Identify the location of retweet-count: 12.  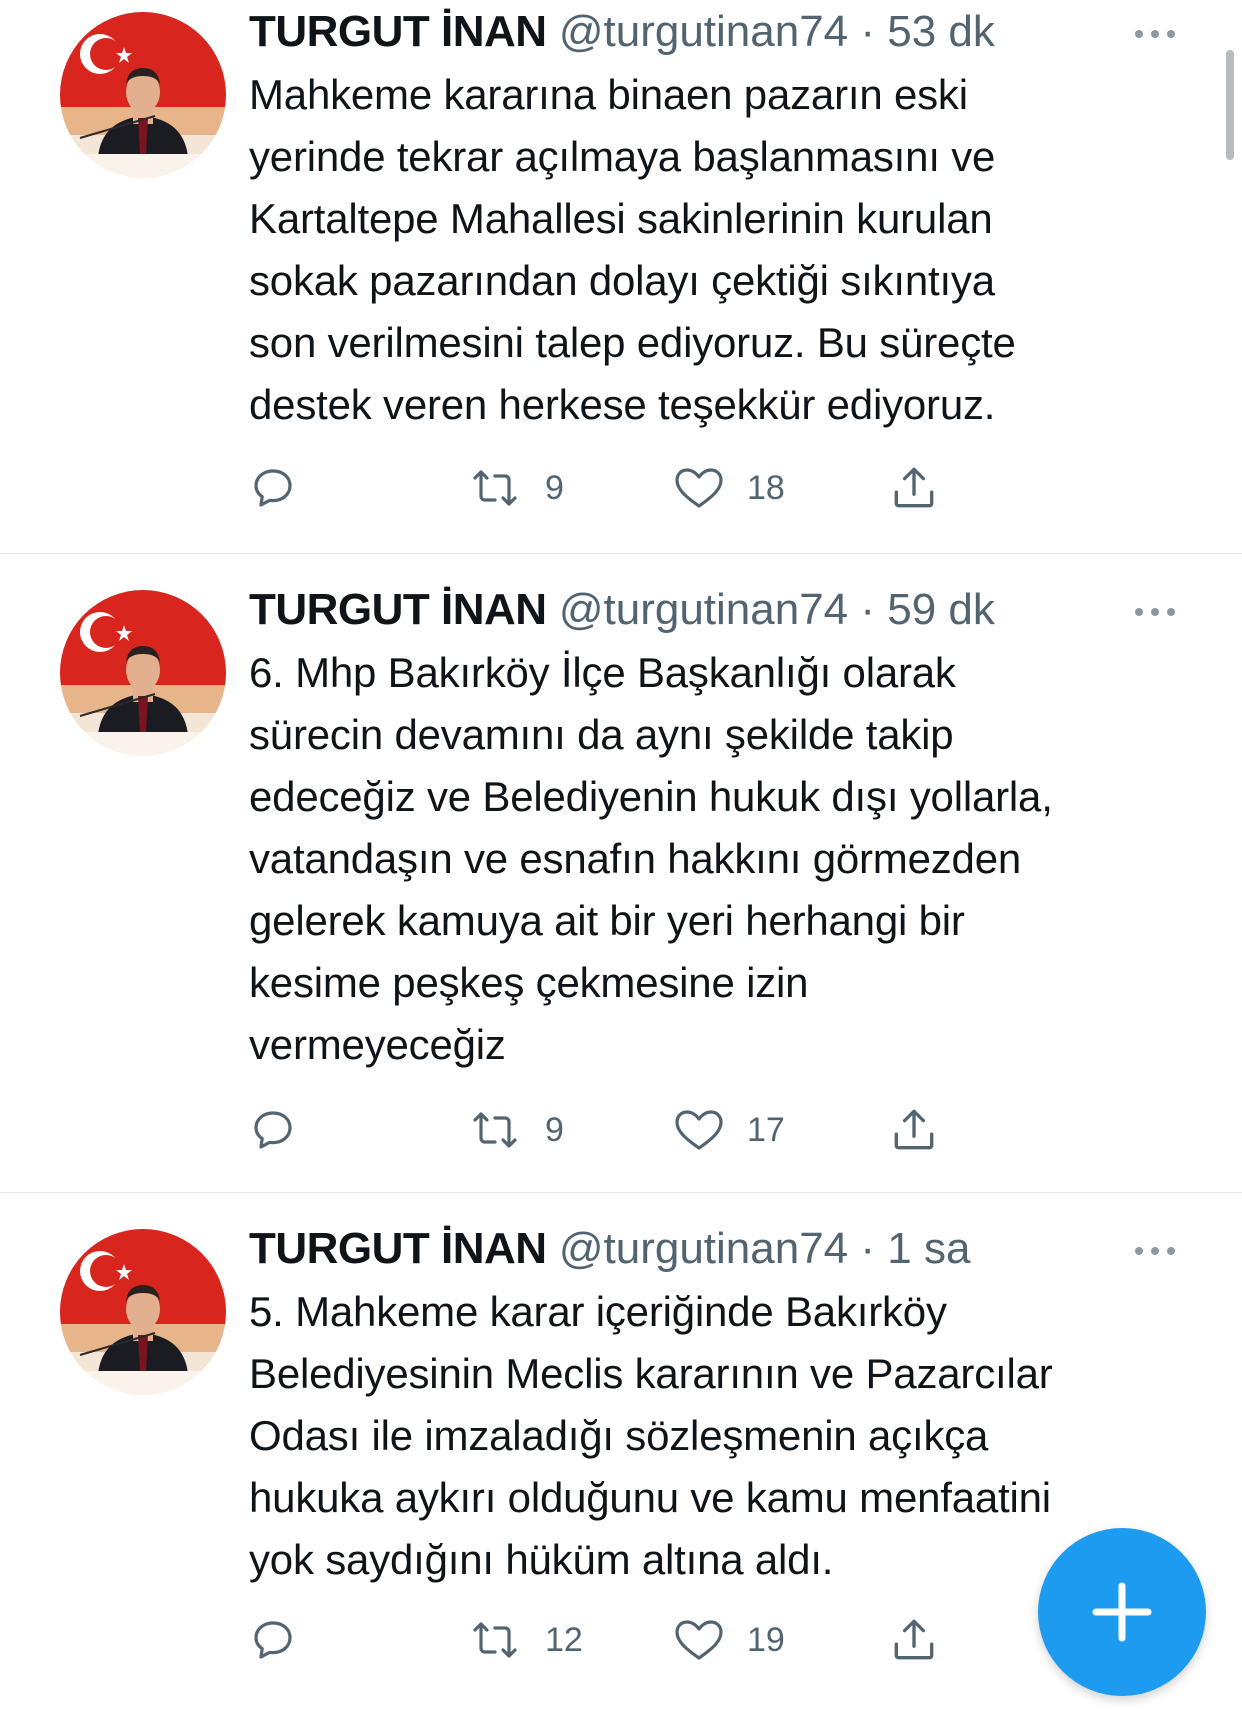
(564, 1640).